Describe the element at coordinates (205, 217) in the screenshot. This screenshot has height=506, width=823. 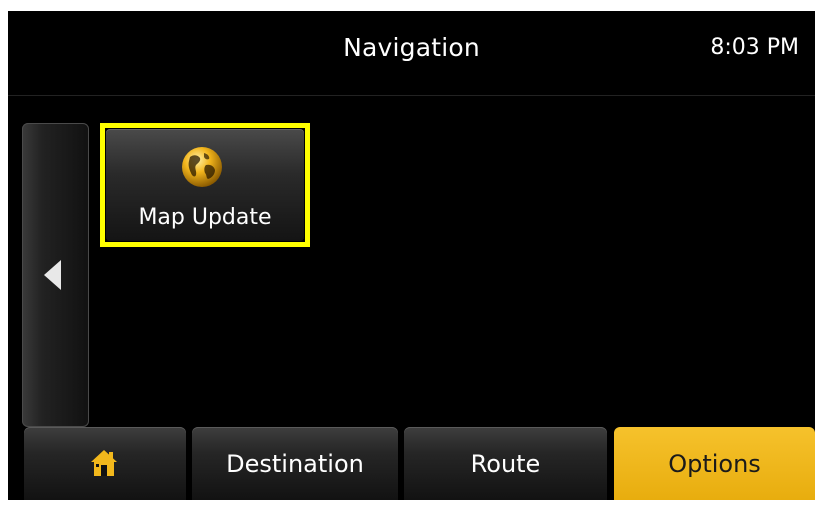
I see `map-update-label: Map Update` at that location.